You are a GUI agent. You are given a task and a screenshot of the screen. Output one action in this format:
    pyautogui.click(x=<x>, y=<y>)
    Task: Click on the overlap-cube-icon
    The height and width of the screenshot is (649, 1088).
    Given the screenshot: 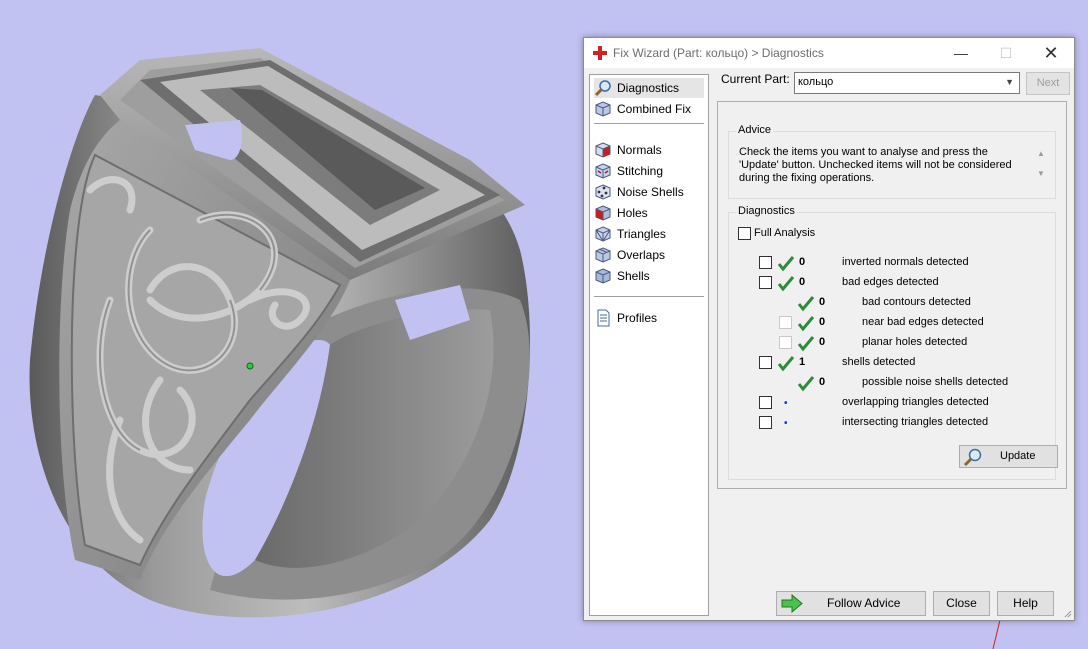 What is the action you would take?
    pyautogui.click(x=603, y=255)
    